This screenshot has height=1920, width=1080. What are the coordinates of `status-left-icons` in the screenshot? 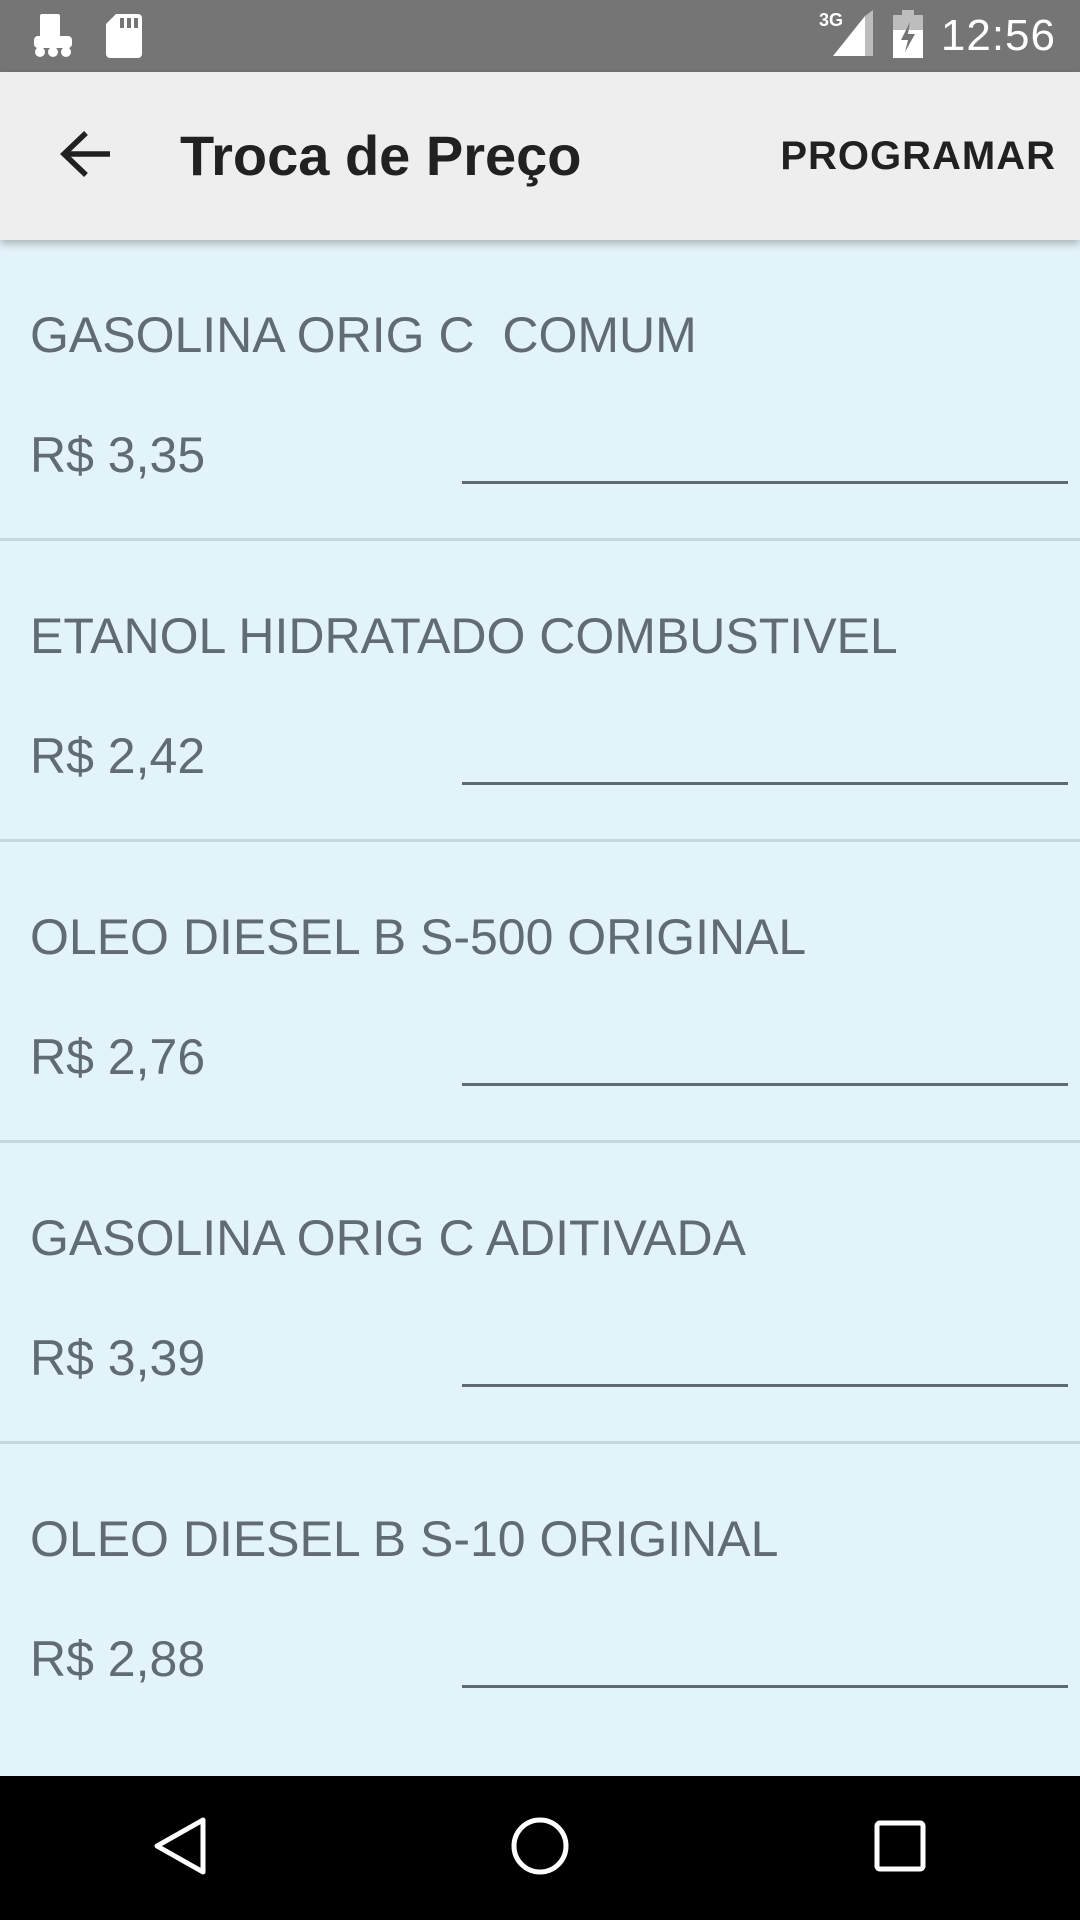 It's located at (86, 38).